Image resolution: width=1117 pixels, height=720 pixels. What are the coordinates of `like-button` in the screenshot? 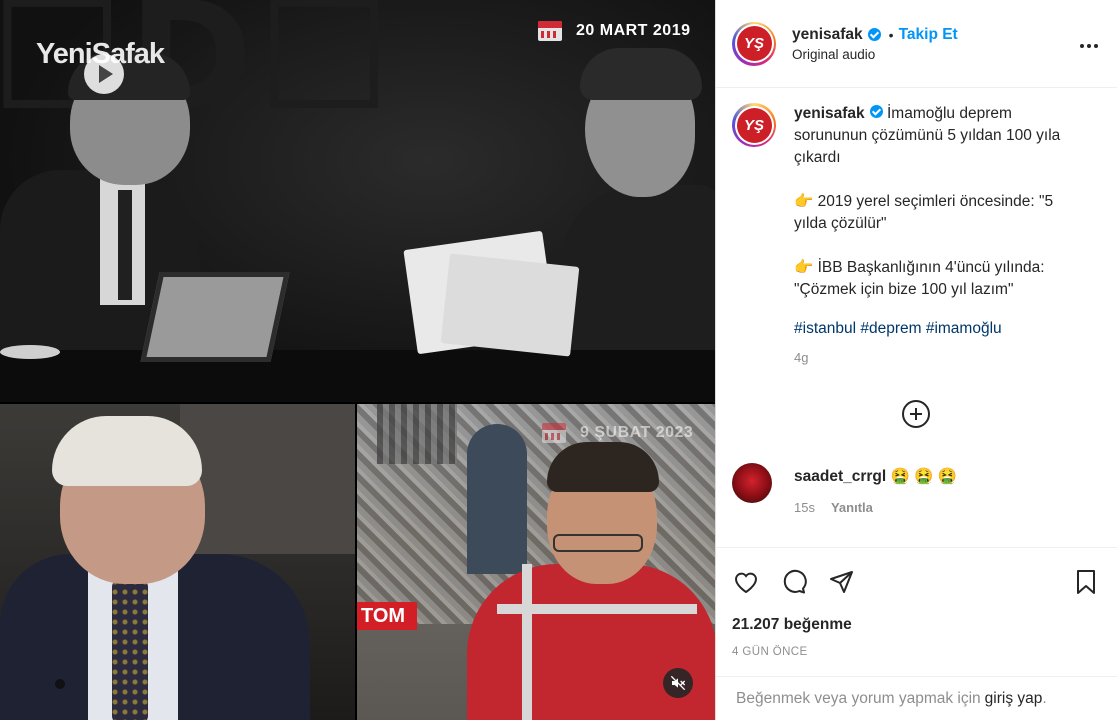 It's located at (746, 582).